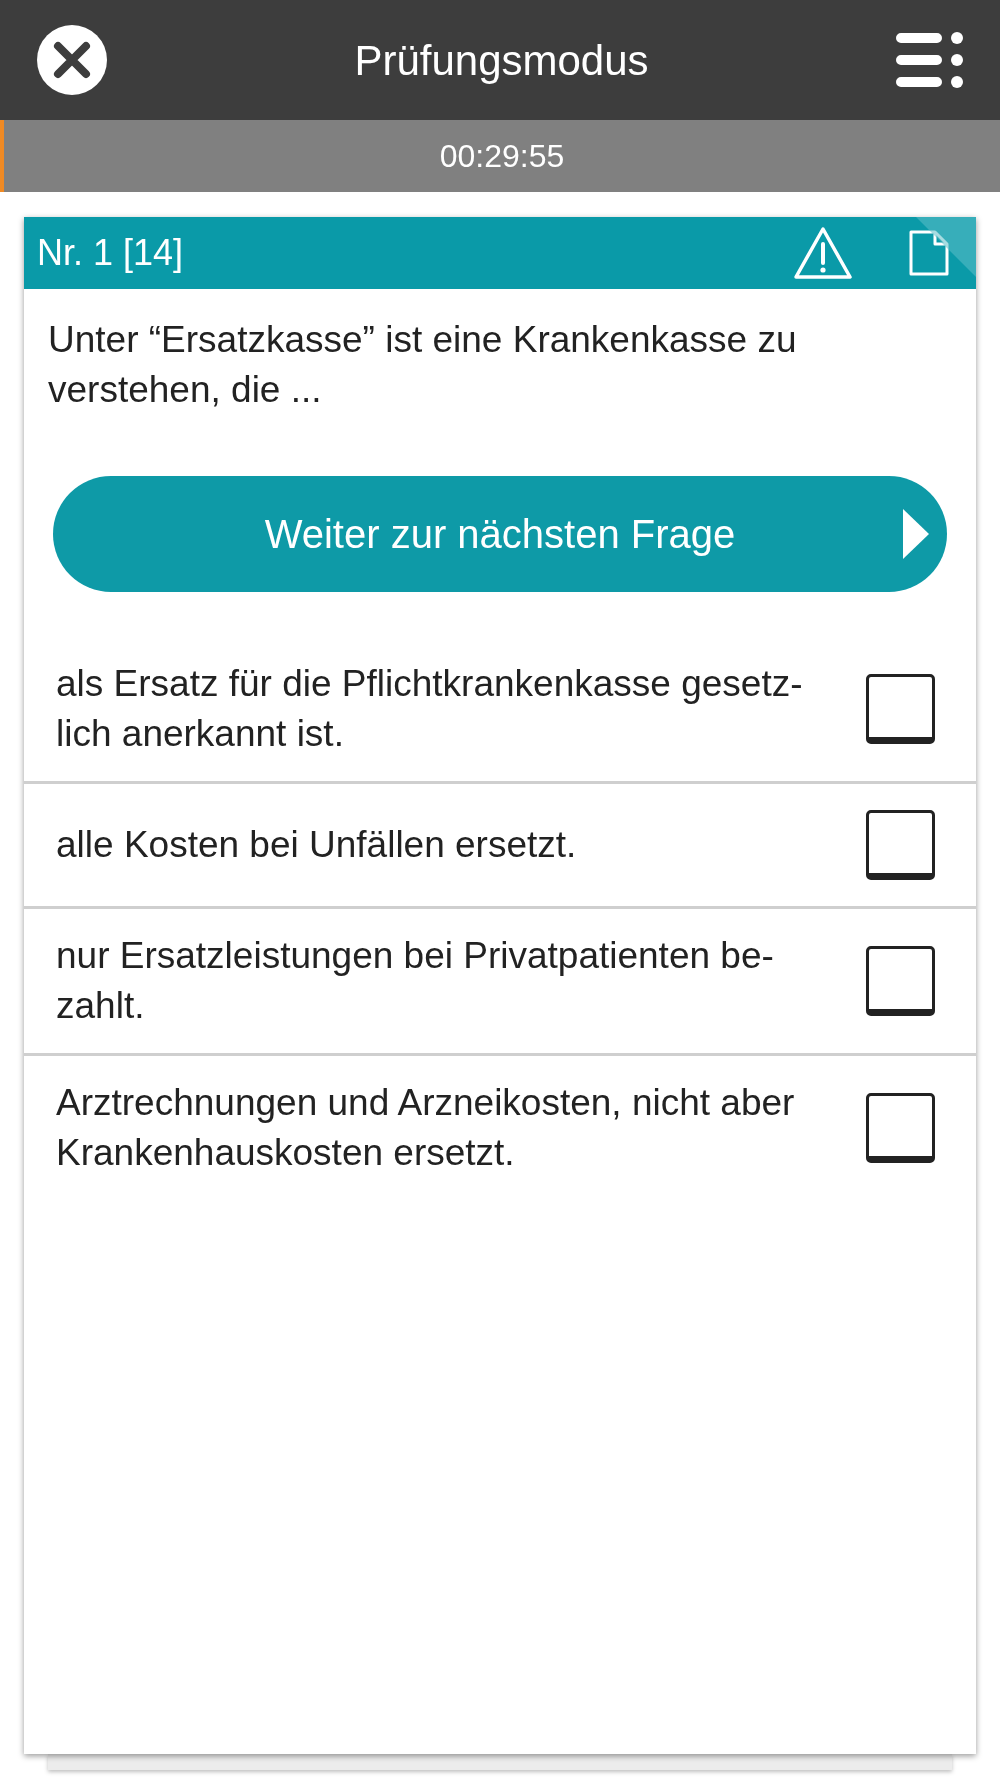 This screenshot has height=1778, width=1000. What do you see at coordinates (425, 1128) in the screenshot?
I see `answer-text: Arztrechnungen und Arzneikosten, nicht aber Krankenhauskosten ersetzt.` at bounding box center [425, 1128].